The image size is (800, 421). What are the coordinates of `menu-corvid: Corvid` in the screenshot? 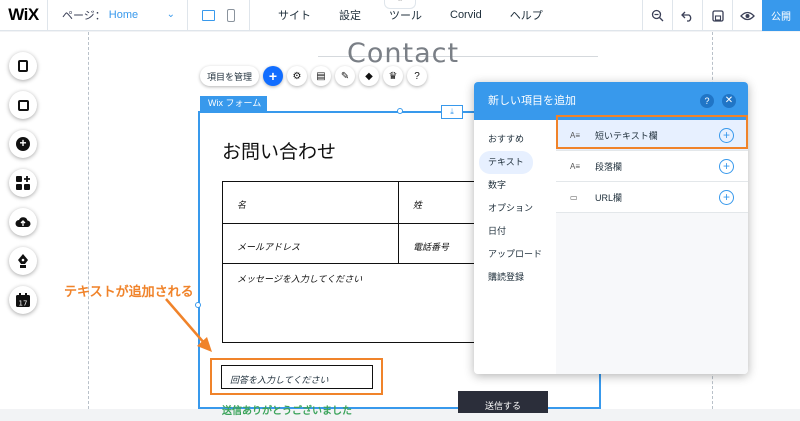 It's located at (466, 15).